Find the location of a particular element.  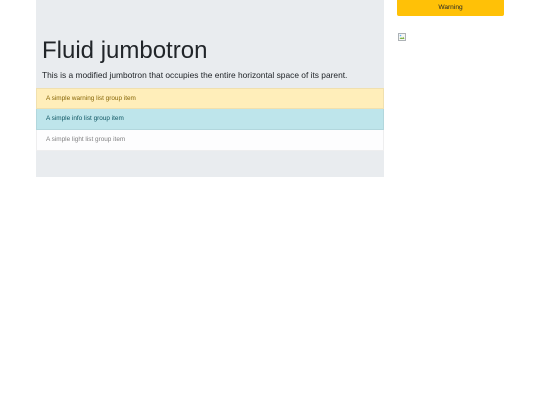

broken-image-icon-graphic is located at coordinates (402, 37).